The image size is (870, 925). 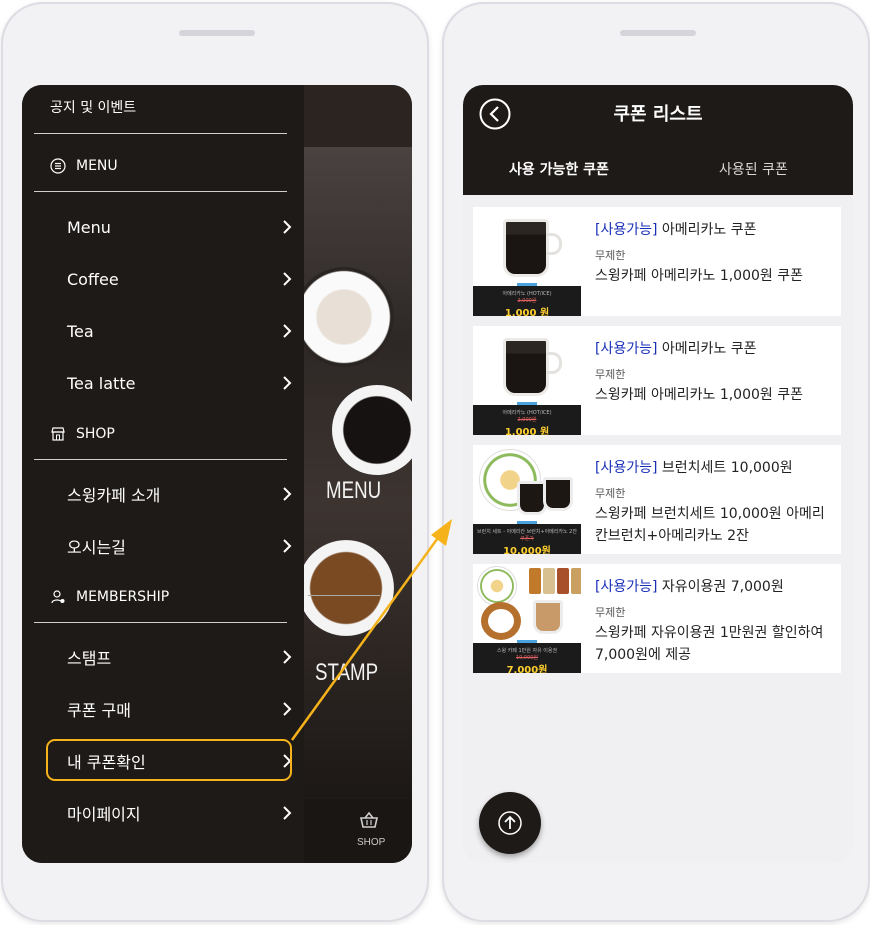 What do you see at coordinates (357, 472) in the screenshot?
I see `background-coffee-photo` at bounding box center [357, 472].